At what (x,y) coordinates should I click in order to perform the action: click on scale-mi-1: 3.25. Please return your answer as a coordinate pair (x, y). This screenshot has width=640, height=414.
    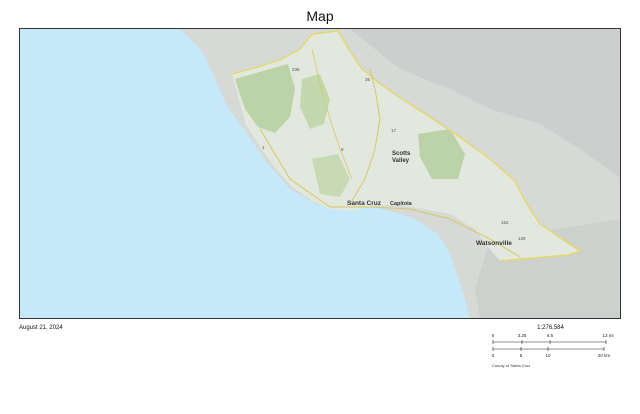
    Looking at the image, I should click on (522, 335).